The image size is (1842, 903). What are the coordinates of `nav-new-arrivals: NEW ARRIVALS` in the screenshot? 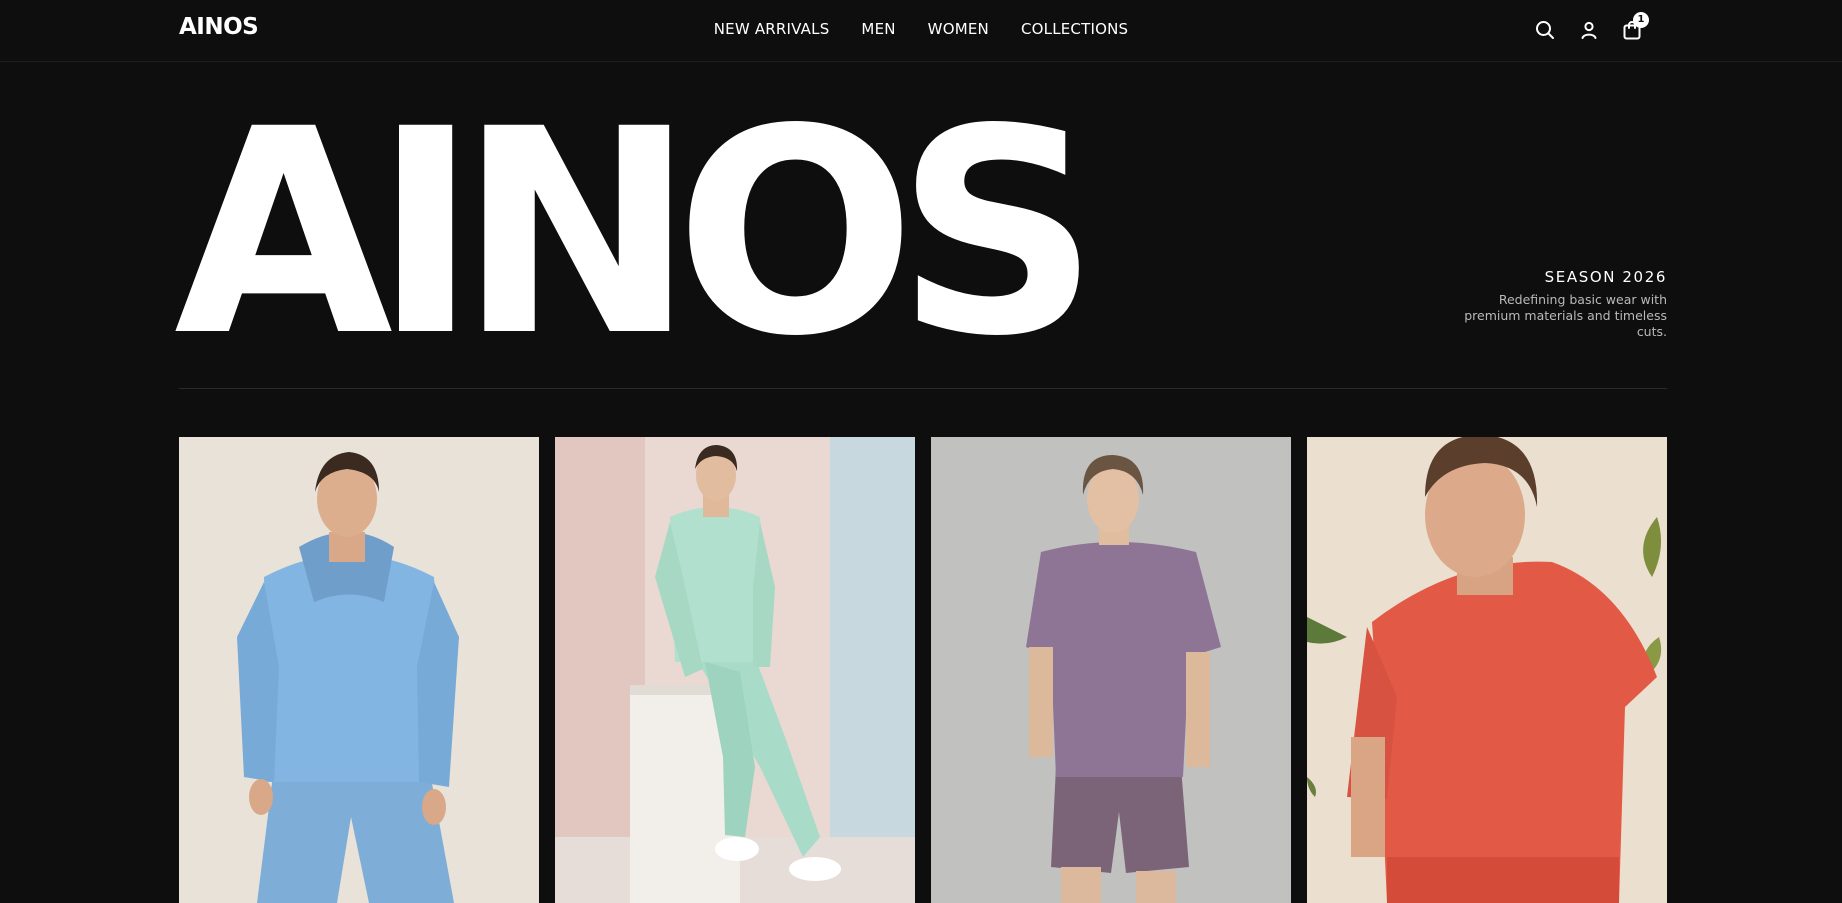 It's located at (772, 29).